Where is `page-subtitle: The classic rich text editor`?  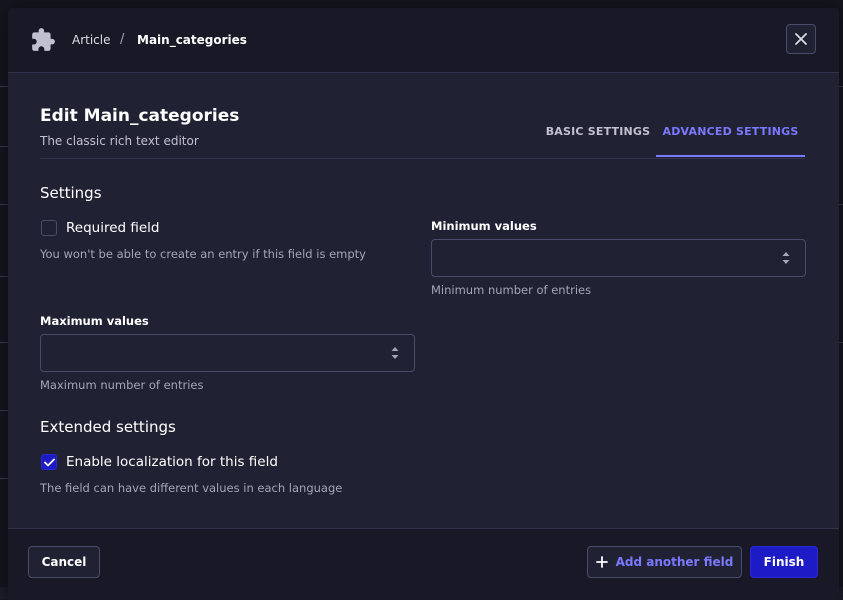
page-subtitle: The classic rich text editor is located at coordinates (119, 141).